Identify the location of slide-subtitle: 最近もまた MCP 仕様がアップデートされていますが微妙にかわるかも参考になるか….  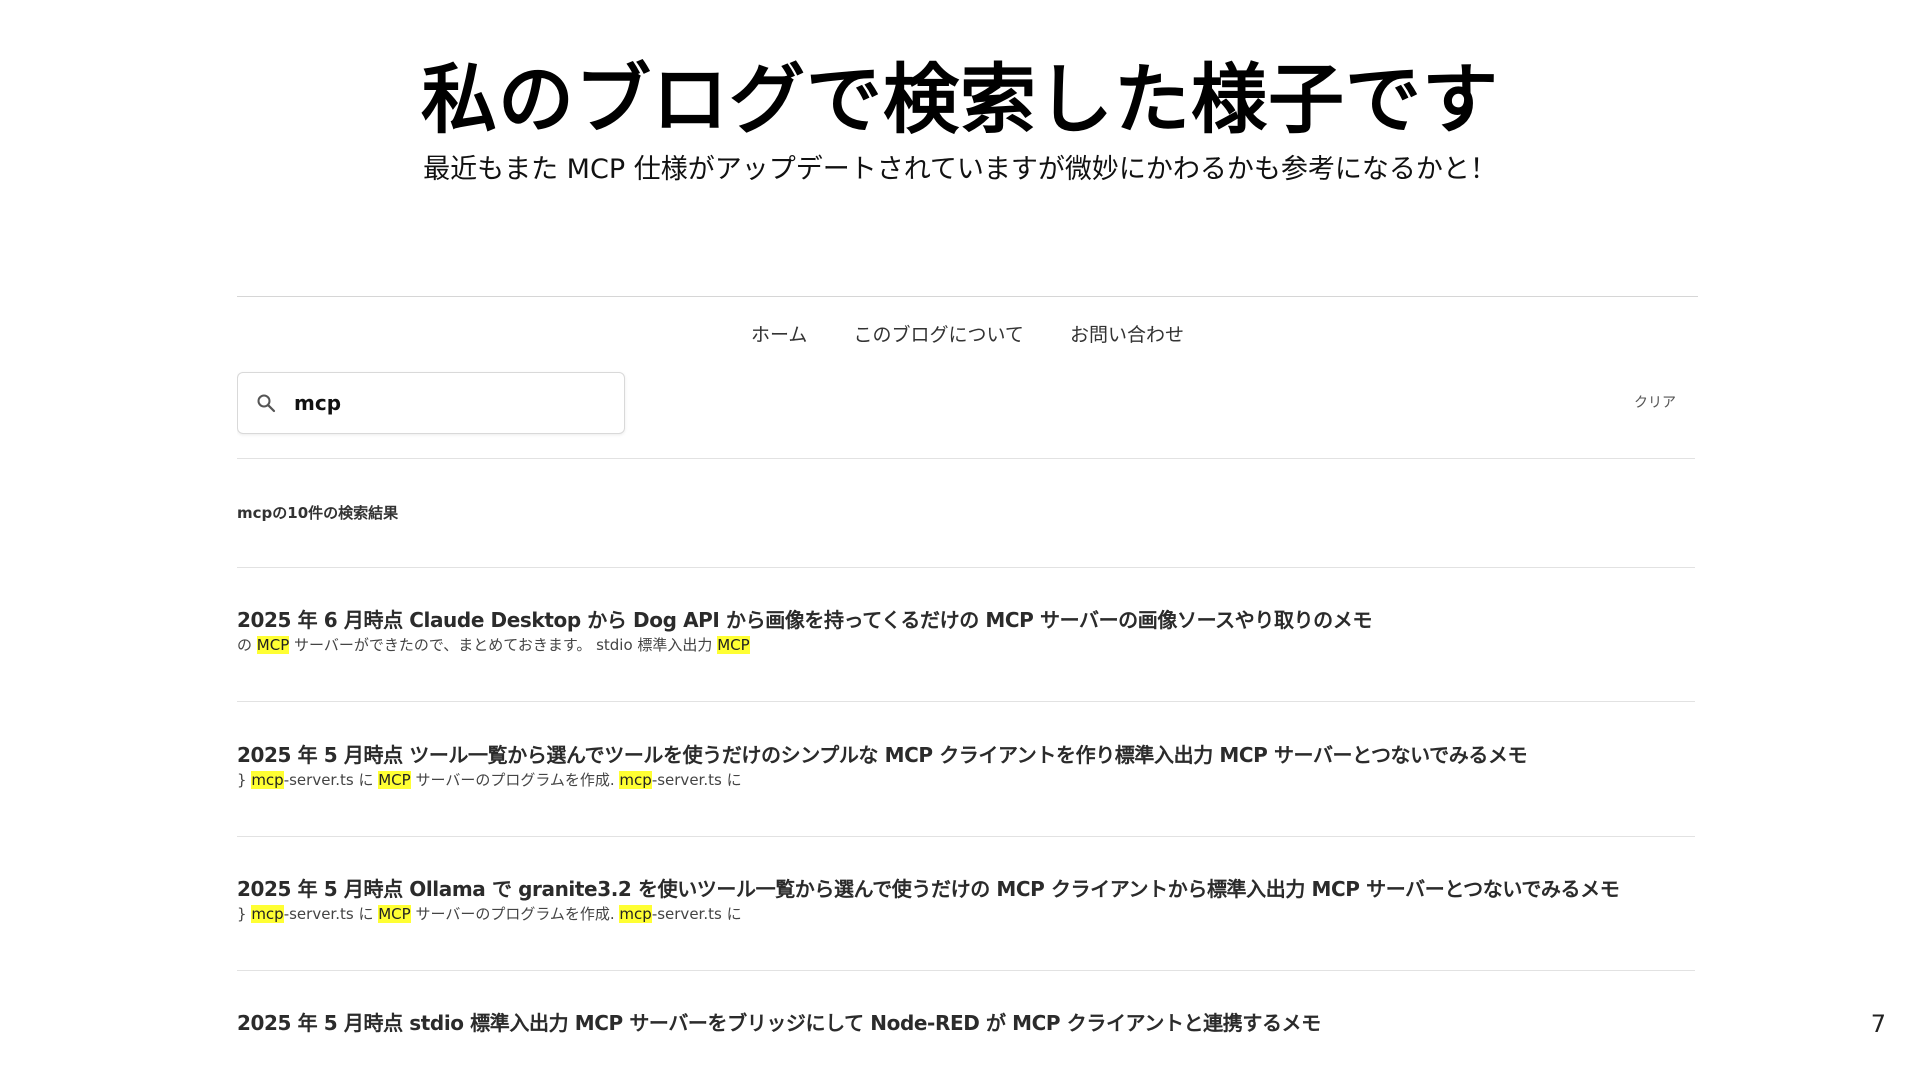
(960, 169).